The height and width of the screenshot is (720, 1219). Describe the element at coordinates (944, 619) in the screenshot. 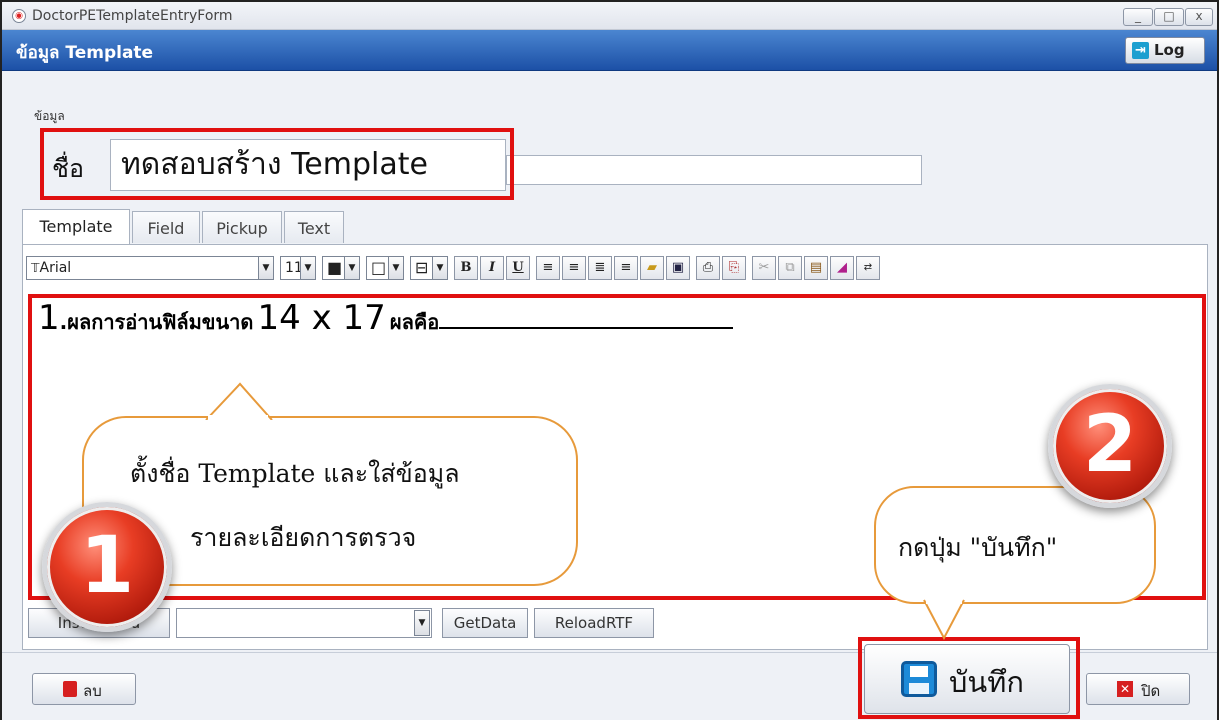

I see `callout-2-pointer` at that location.